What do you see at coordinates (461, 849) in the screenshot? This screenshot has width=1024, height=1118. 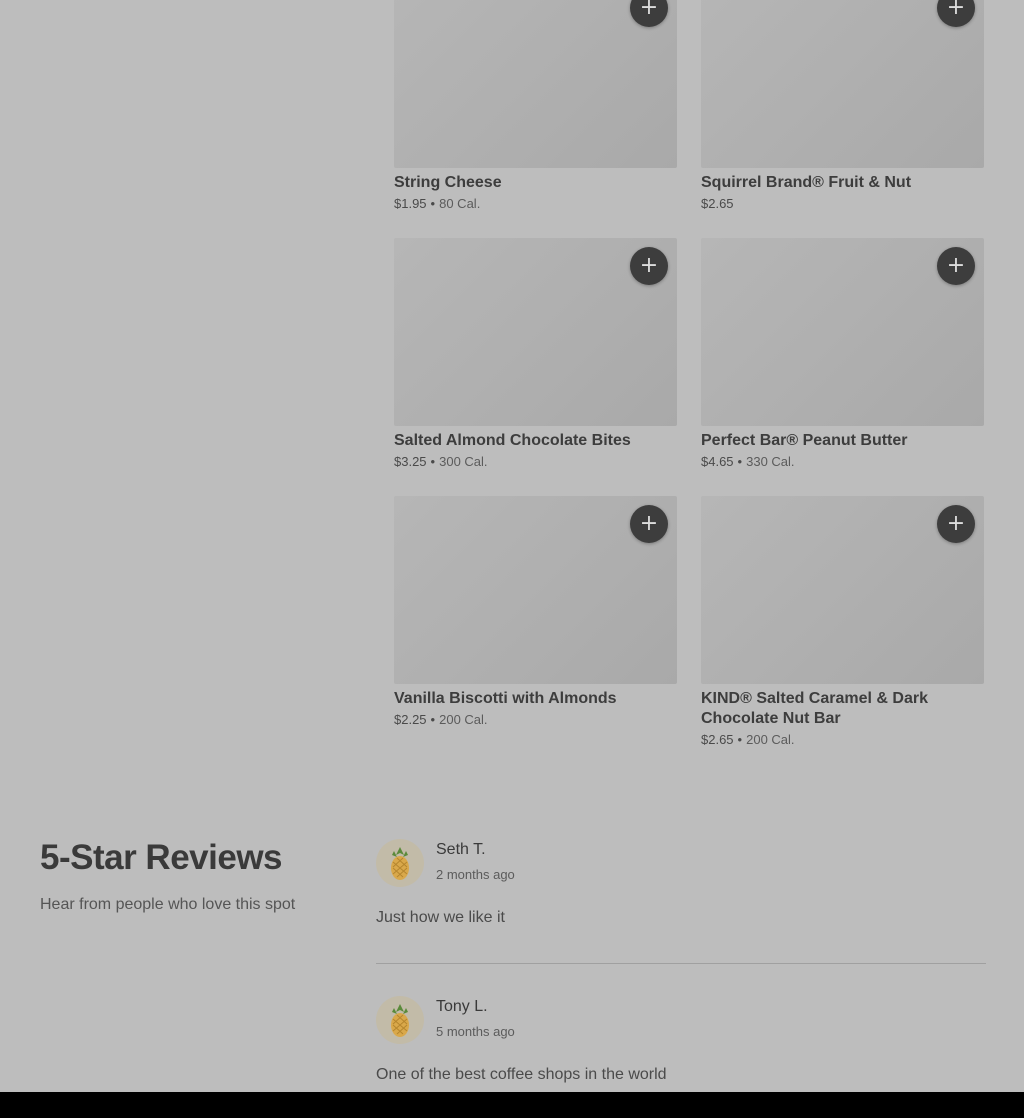 I see `reviewer-name: Seth T.` at bounding box center [461, 849].